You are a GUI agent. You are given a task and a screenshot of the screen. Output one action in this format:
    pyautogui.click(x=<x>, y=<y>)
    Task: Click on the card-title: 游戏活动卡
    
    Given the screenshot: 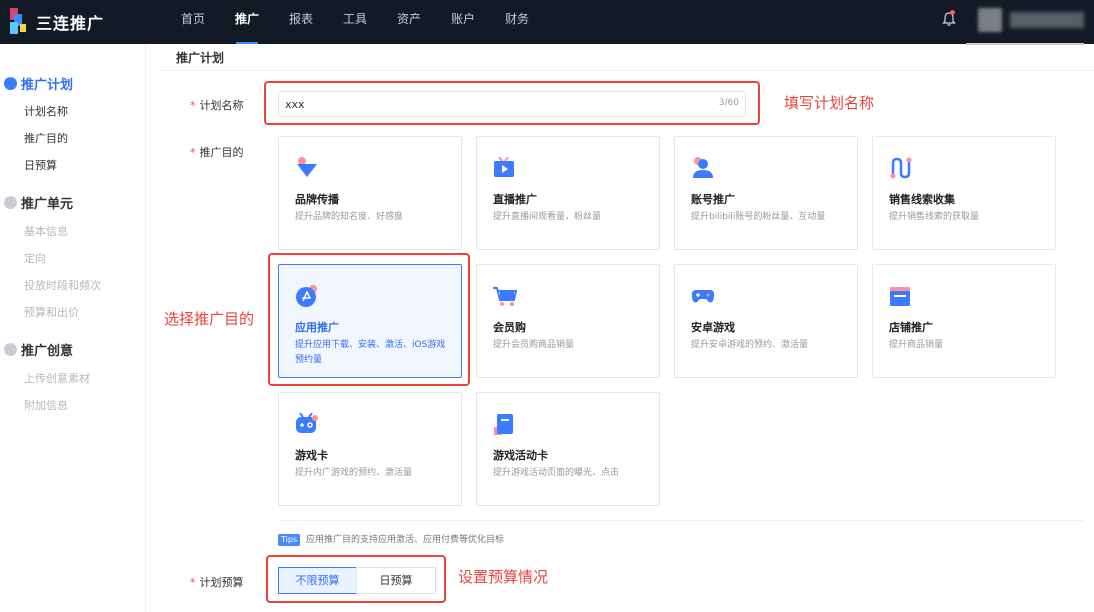 What is the action you would take?
    pyautogui.click(x=520, y=455)
    